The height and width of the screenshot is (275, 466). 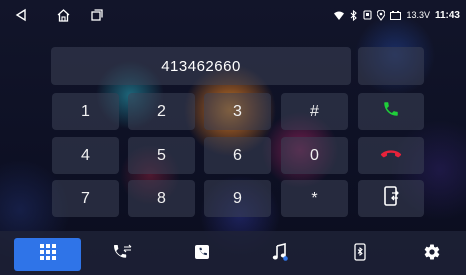 I want to click on bottom-nav-bluetooth-phone, so click(x=360, y=254).